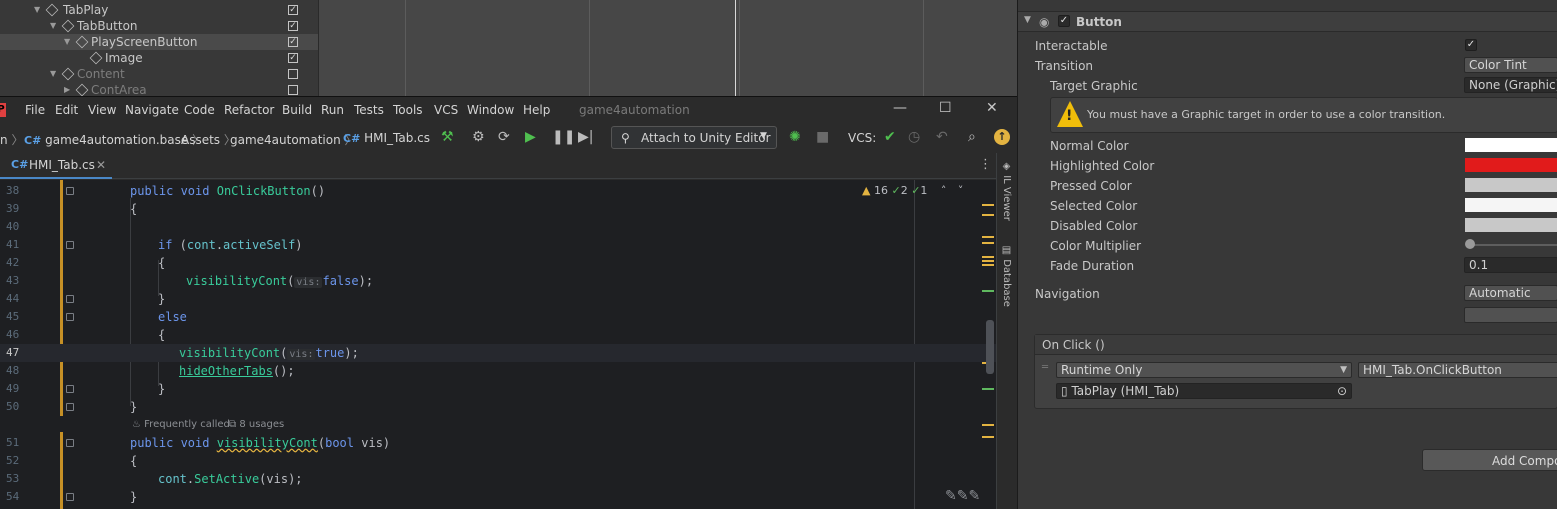  Describe the element at coordinates (942, 137) in the screenshot. I see `rollback-icon: ↶` at that location.